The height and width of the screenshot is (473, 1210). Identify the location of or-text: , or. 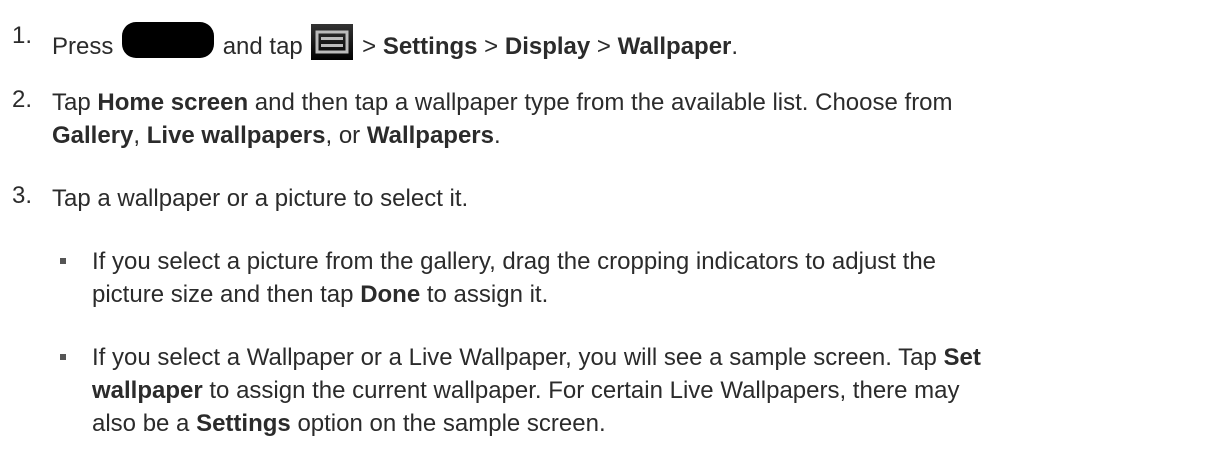
(343, 135).